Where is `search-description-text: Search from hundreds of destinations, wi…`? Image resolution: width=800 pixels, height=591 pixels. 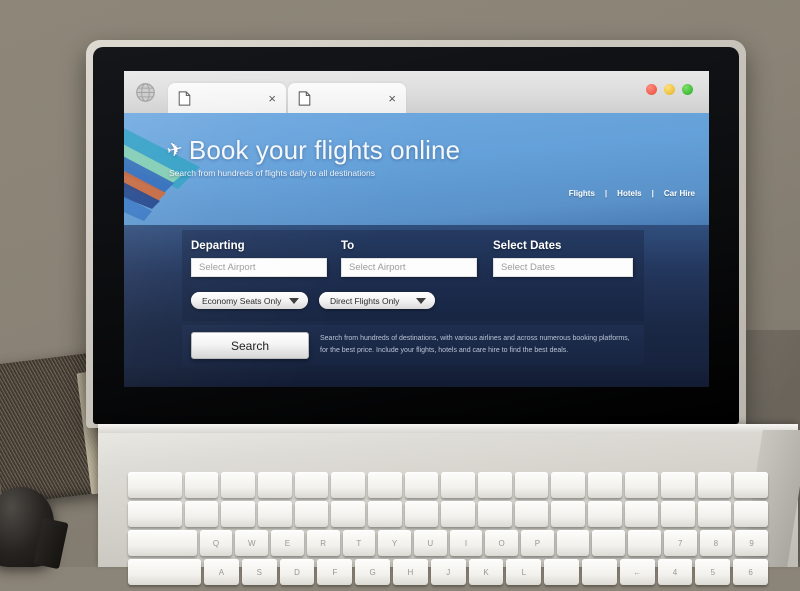
search-description-text: Search from hundreds of destinations, wi… is located at coordinates (475, 344).